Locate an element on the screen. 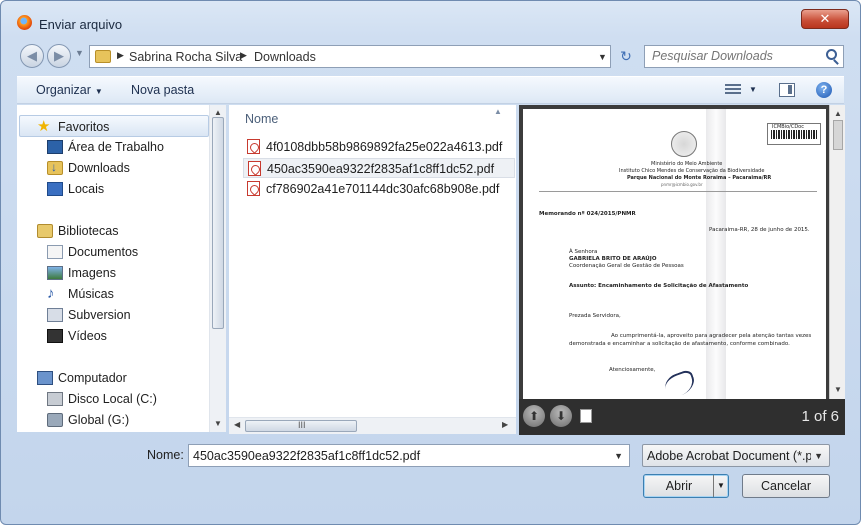 This screenshot has width=861, height=525. column-header-name: Nome is located at coordinates (261, 119).